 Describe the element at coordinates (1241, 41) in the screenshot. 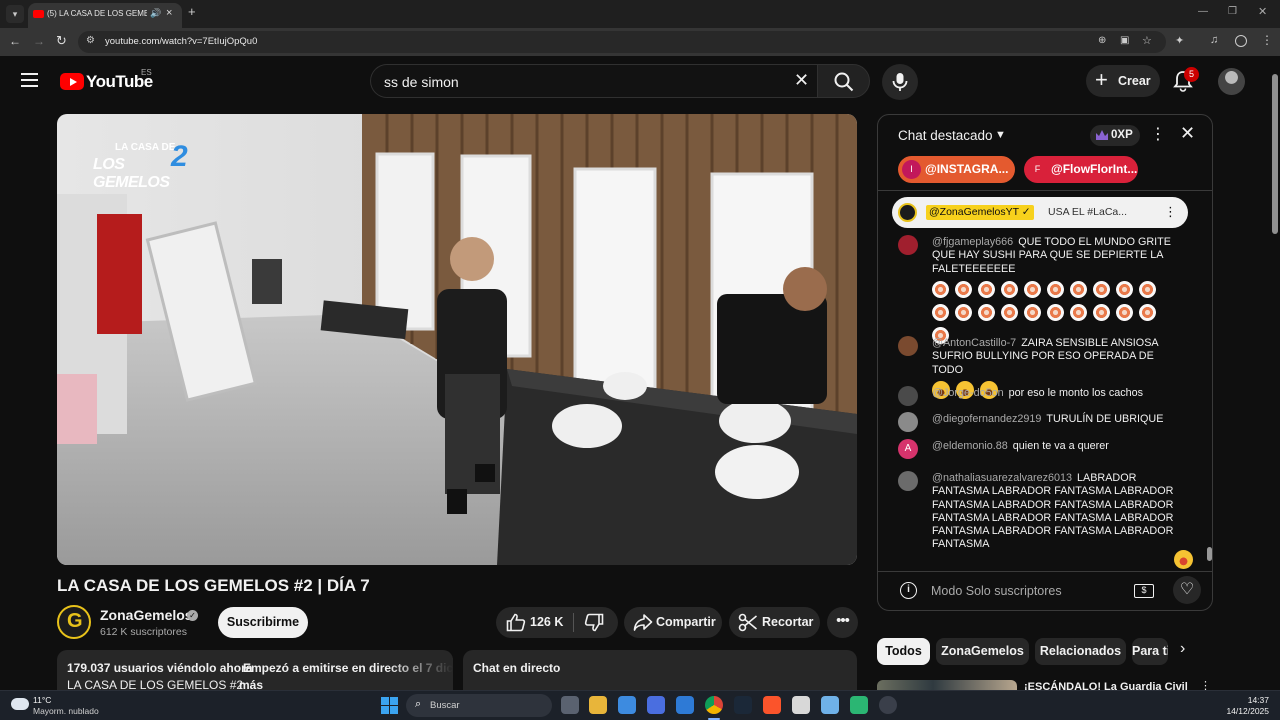

I see `profile-icon` at that location.